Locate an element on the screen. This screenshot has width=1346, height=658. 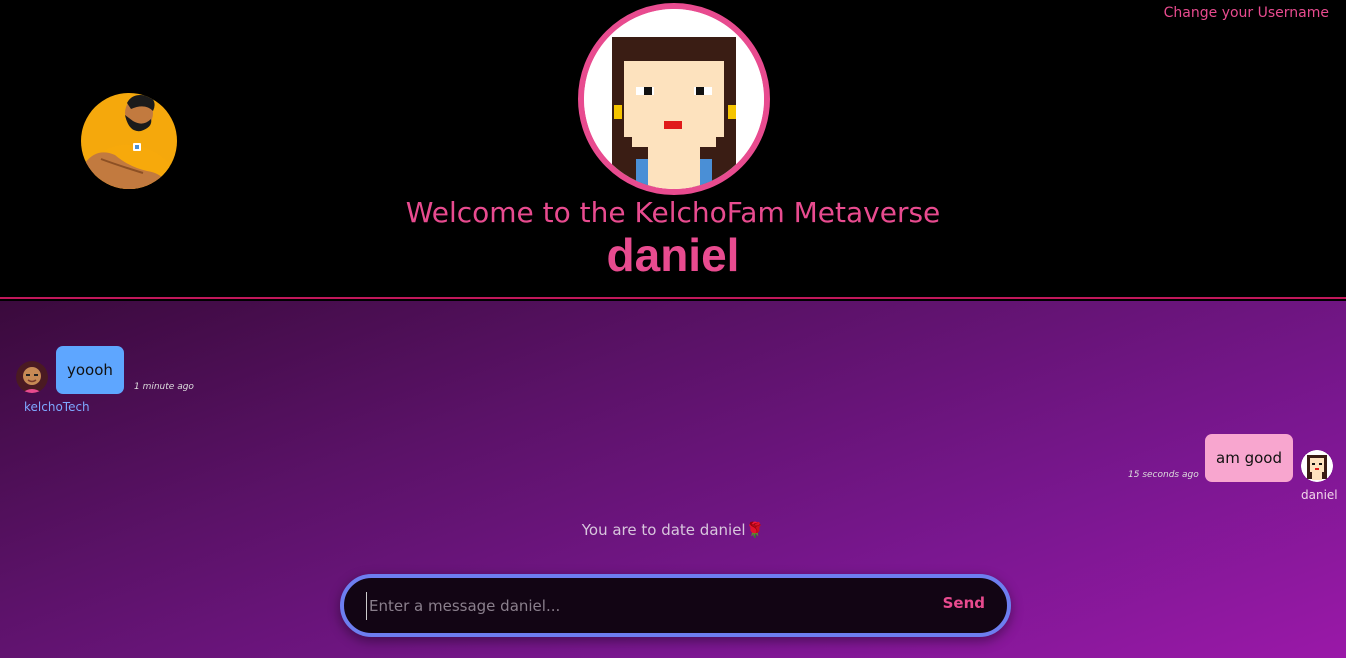
girl-avatar-icon is located at coordinates (32, 377).